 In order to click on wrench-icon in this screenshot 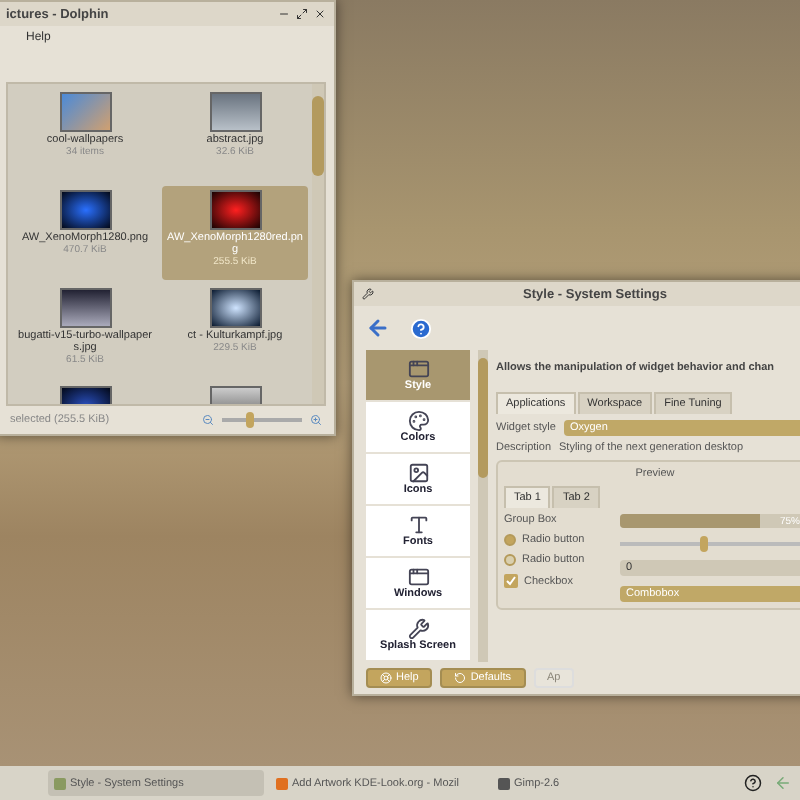, I will do `click(368, 294)`.